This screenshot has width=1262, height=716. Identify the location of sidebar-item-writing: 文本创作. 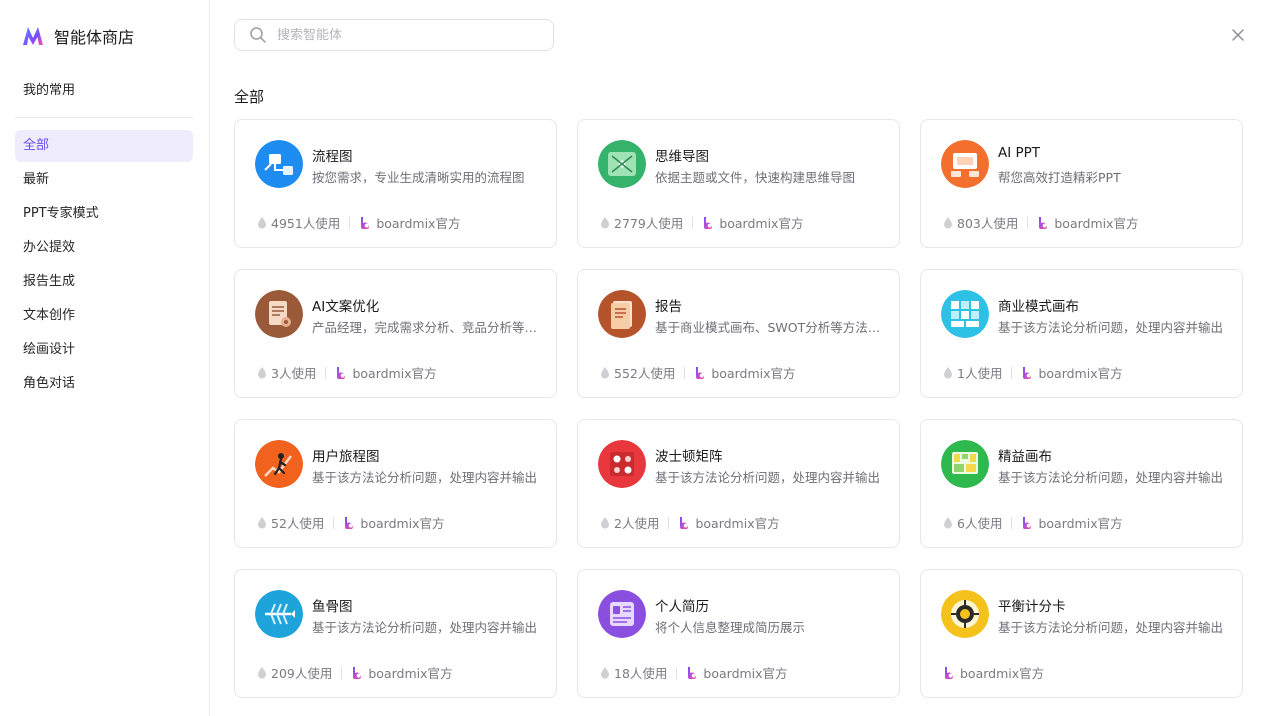
(104, 316).